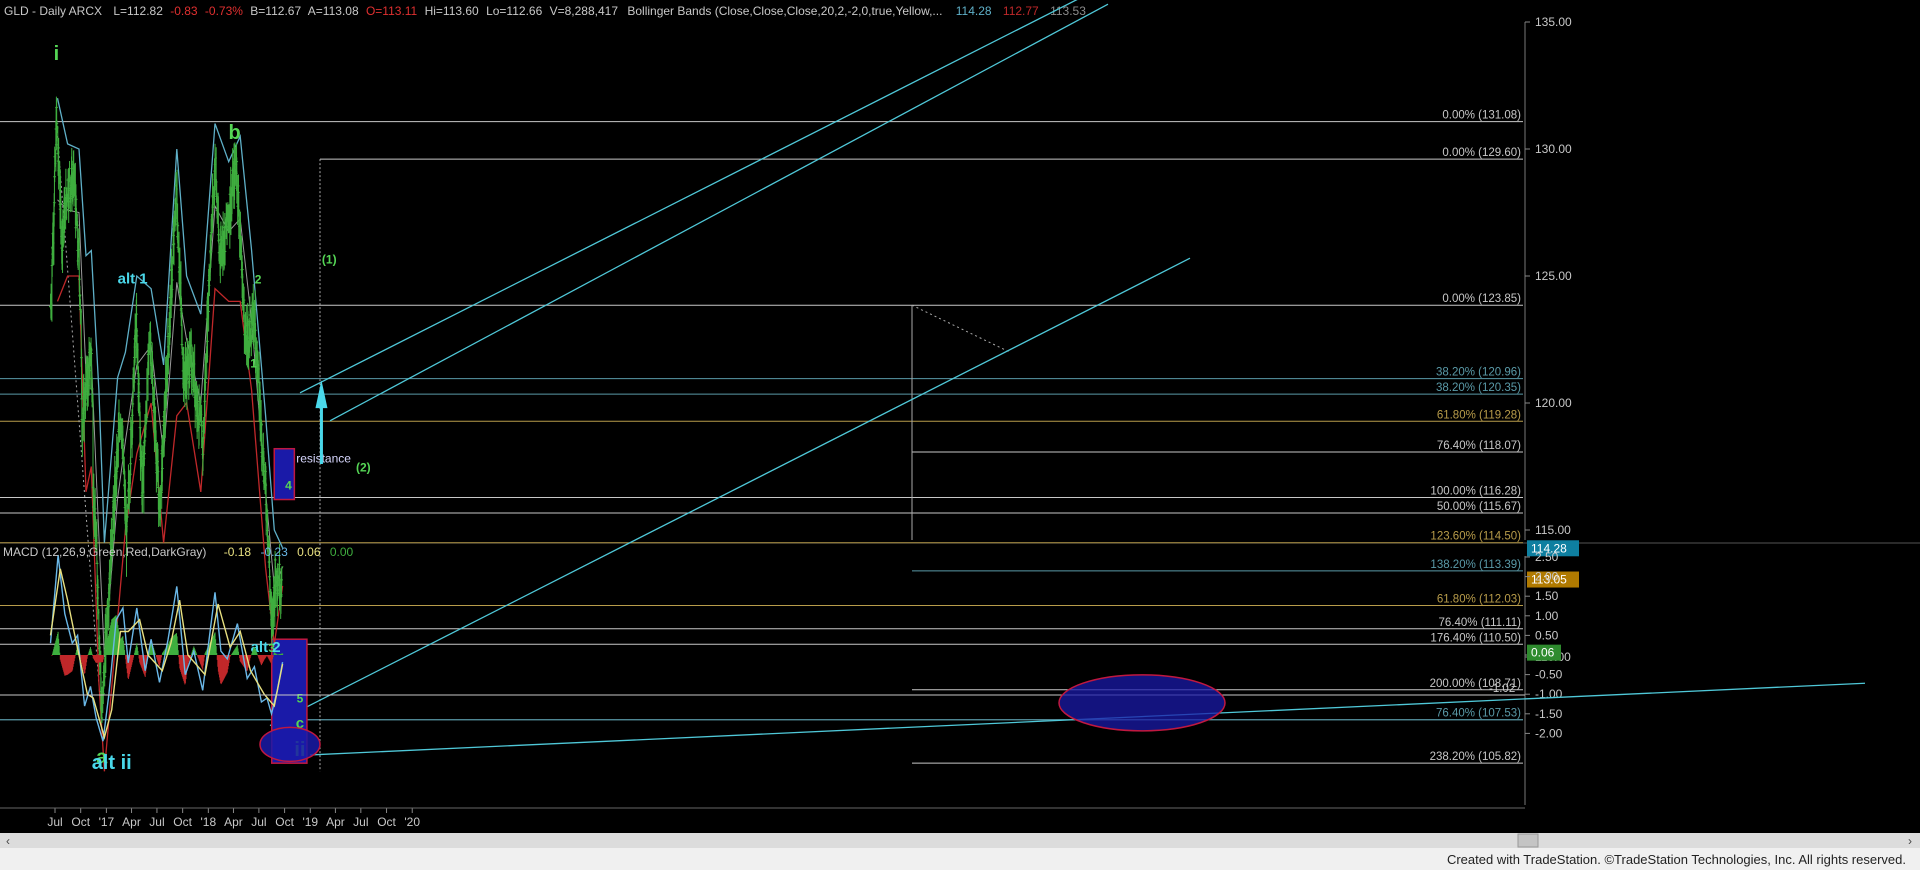 This screenshot has width=1920, height=870. Describe the element at coordinates (1553, 22) in the screenshot. I see `price-tick-label: 135.00` at that location.